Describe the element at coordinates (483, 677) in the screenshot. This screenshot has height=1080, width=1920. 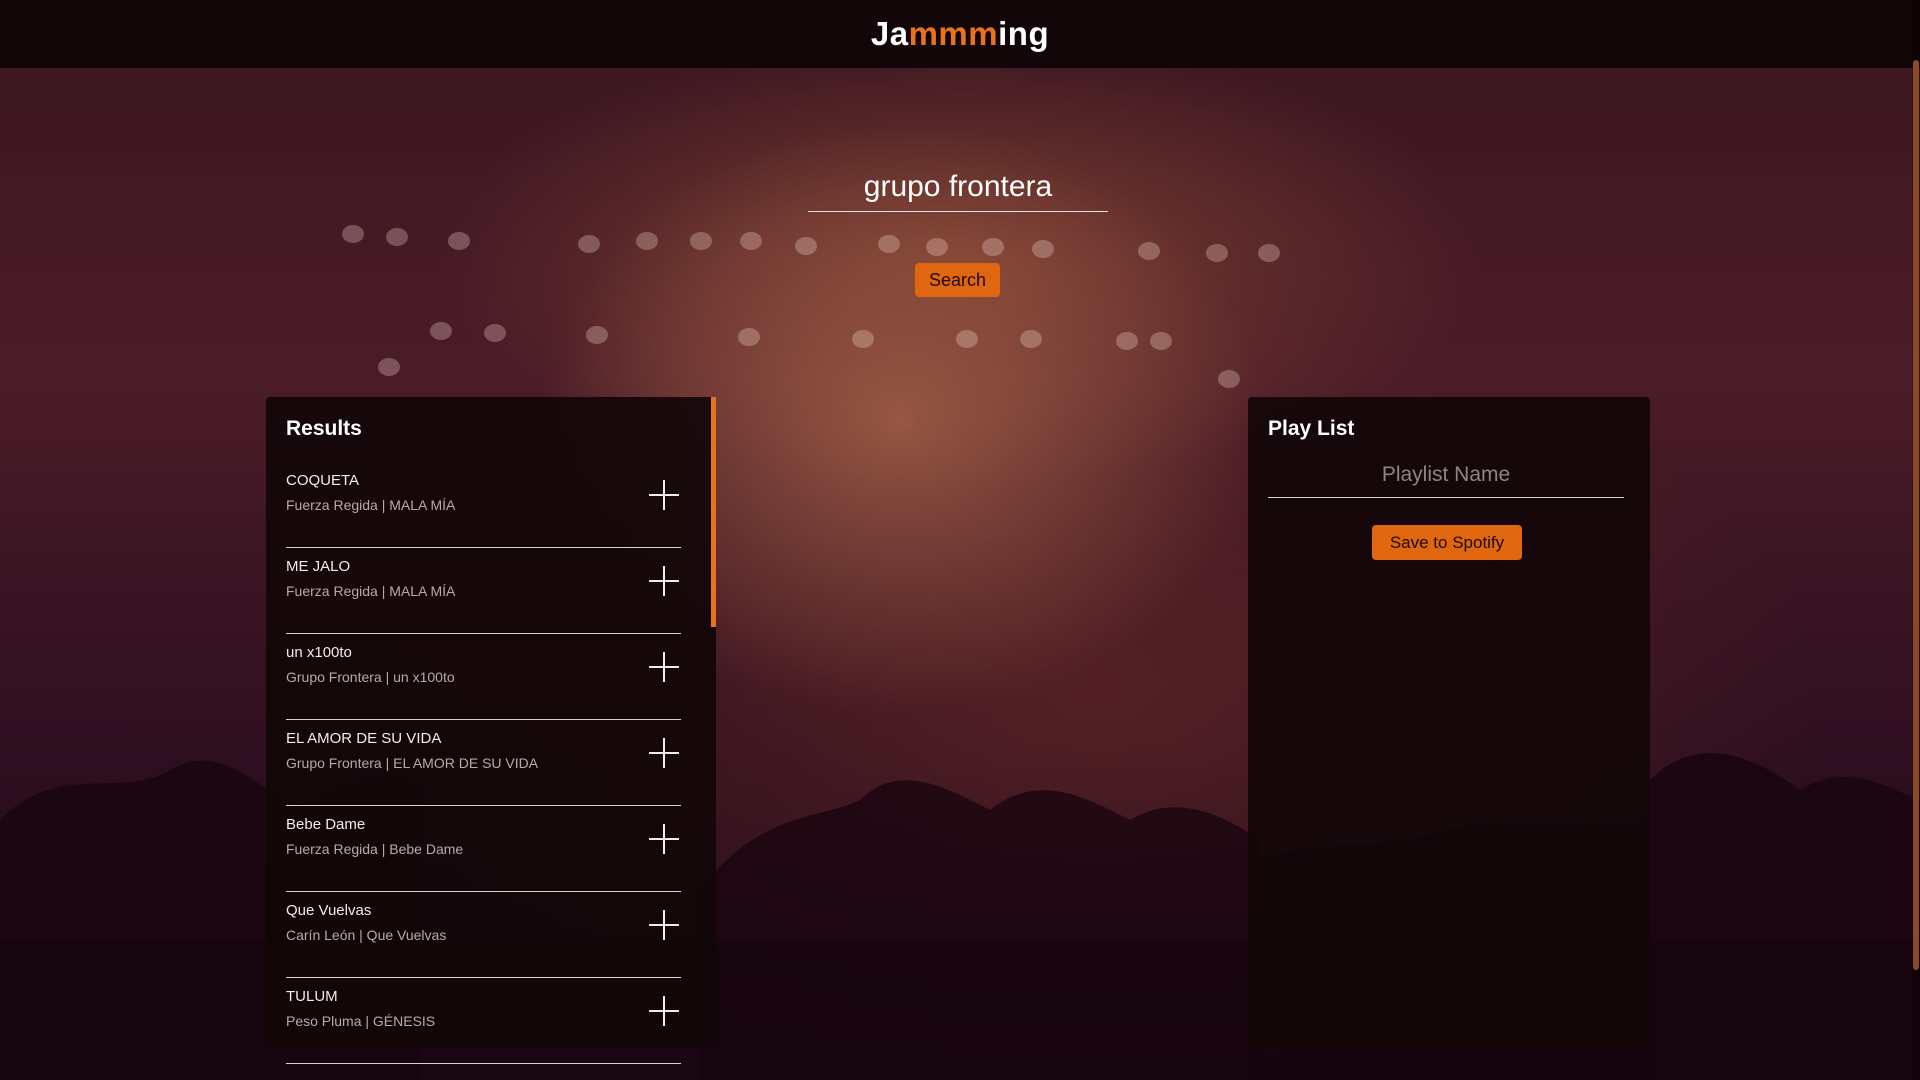
I see `track-item: un x100to Grupo Frontera | un x100to` at that location.